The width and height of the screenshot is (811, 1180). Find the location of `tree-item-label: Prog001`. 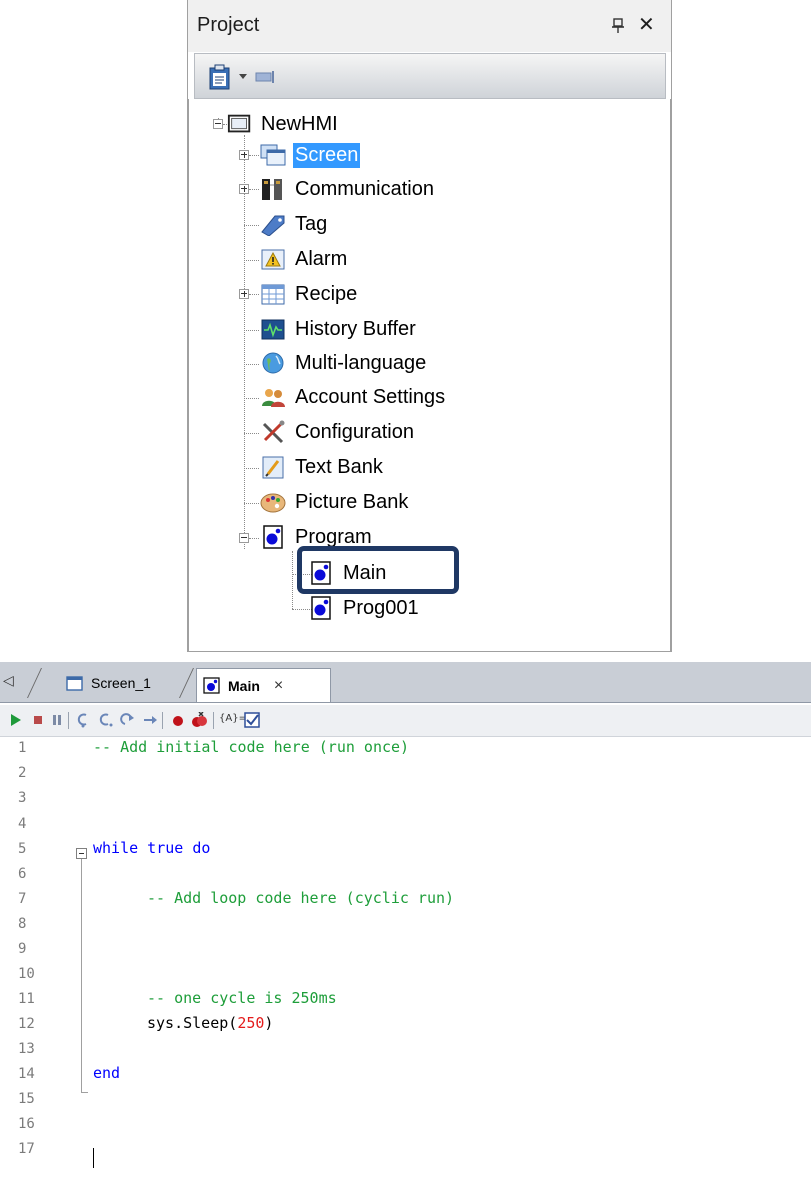

tree-item-label: Prog001 is located at coordinates (381, 607).